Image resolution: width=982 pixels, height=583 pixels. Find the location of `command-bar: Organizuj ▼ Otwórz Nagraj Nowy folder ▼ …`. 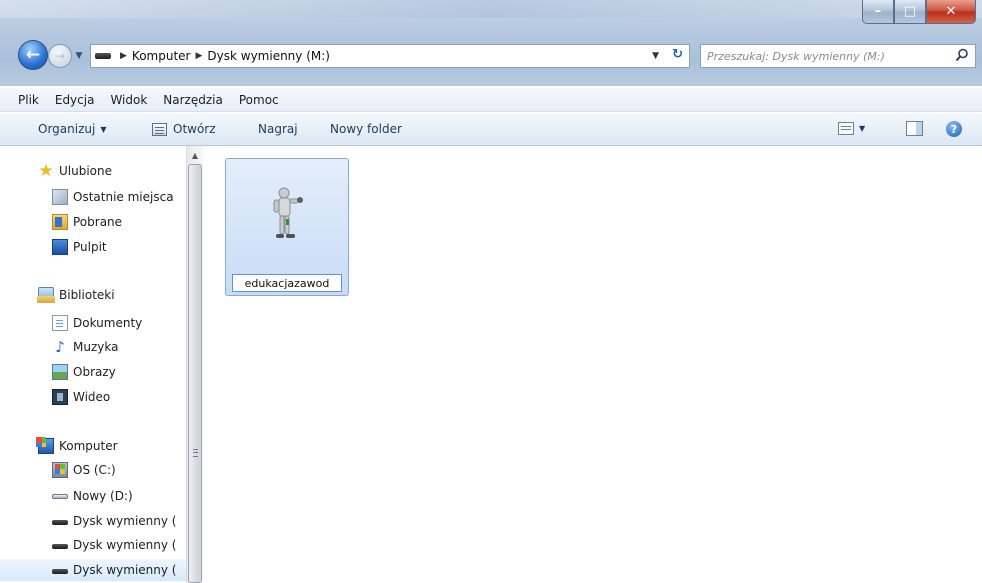

command-bar: Organizuj ▼ Otwórz Nagraj Nowy folder ▼ … is located at coordinates (491, 129).